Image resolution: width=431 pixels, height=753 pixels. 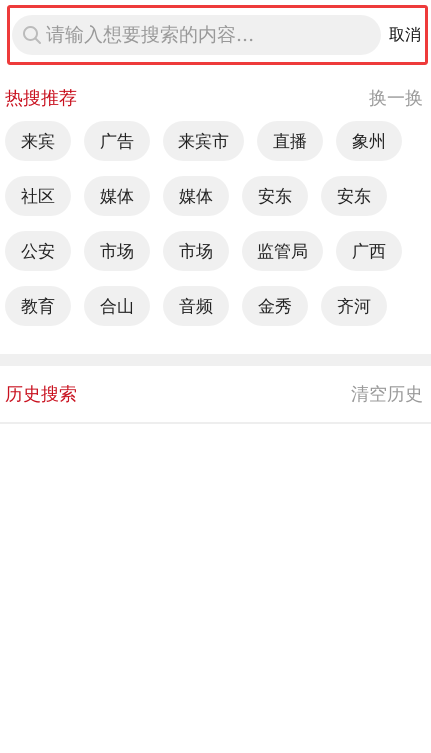 What do you see at coordinates (38, 306) in the screenshot?
I see `tag-chip: 教育` at bounding box center [38, 306].